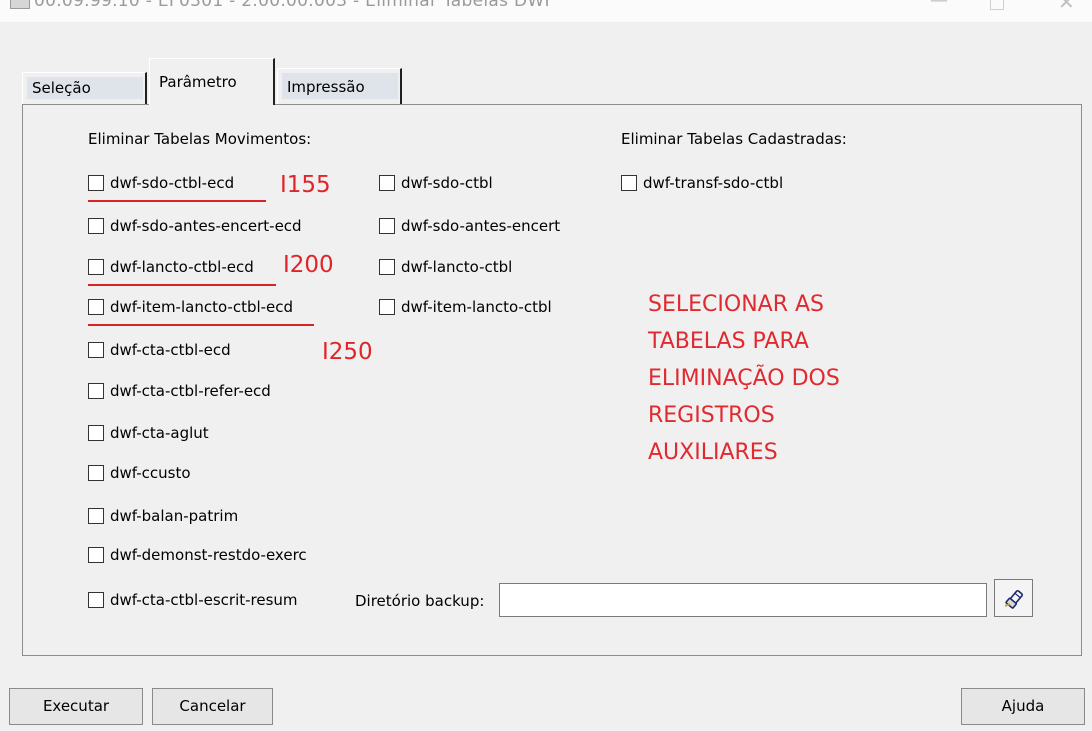 This screenshot has width=1092, height=731. What do you see at coordinates (420, 601) in the screenshot?
I see `backup-directory-label: Diretório backup:` at bounding box center [420, 601].